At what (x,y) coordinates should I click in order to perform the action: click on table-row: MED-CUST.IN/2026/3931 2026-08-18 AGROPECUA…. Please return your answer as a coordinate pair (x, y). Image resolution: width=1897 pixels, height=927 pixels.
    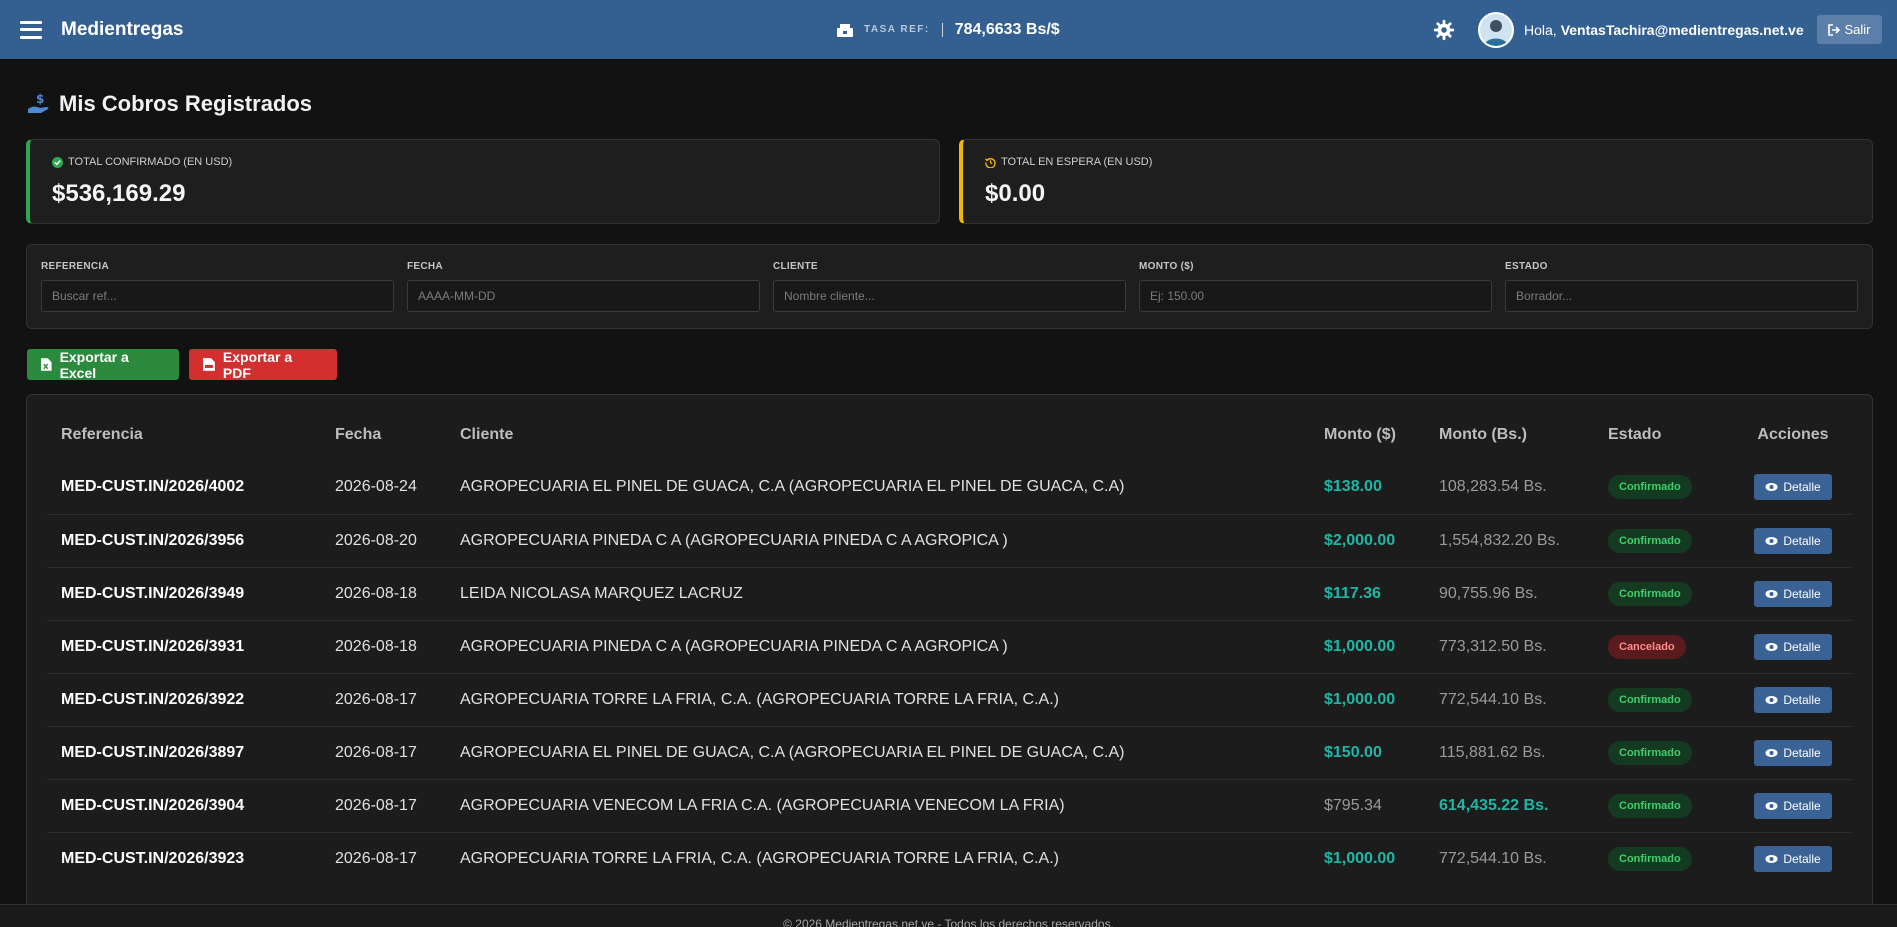
    Looking at the image, I should click on (949, 646).